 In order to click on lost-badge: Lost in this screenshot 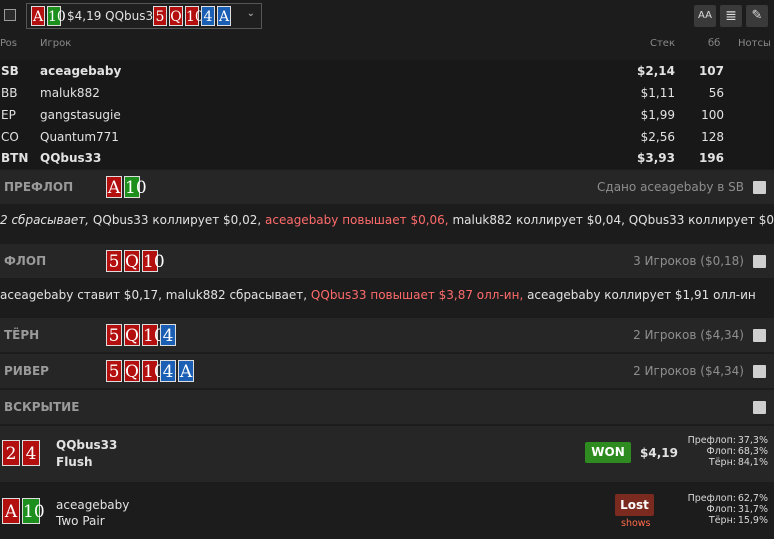, I will do `click(634, 505)`.